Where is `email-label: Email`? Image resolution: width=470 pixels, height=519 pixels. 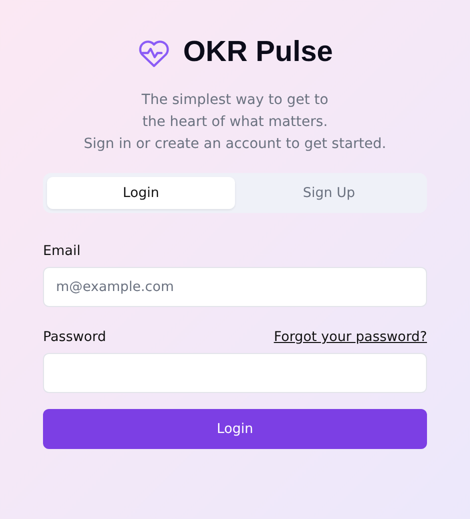 email-label: Email is located at coordinates (61, 251).